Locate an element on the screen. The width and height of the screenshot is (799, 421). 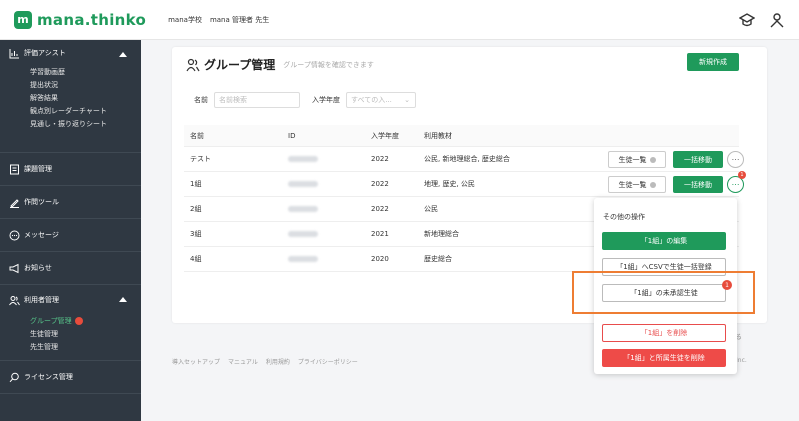
logo: m mana.thinko is located at coordinates (80, 19).